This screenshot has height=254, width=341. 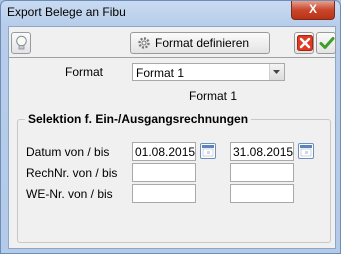 What do you see at coordinates (69, 194) in the screenshot?
I see `we-no-range-label: WE-Nr. von / bis` at bounding box center [69, 194].